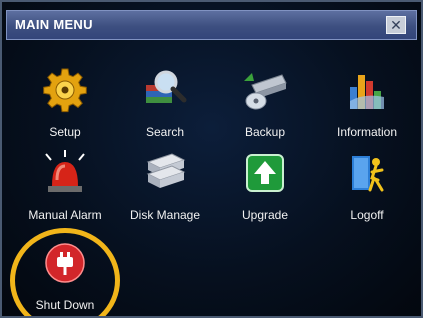  Describe the element at coordinates (367, 132) in the screenshot. I see `menu-item-label: Information` at that location.